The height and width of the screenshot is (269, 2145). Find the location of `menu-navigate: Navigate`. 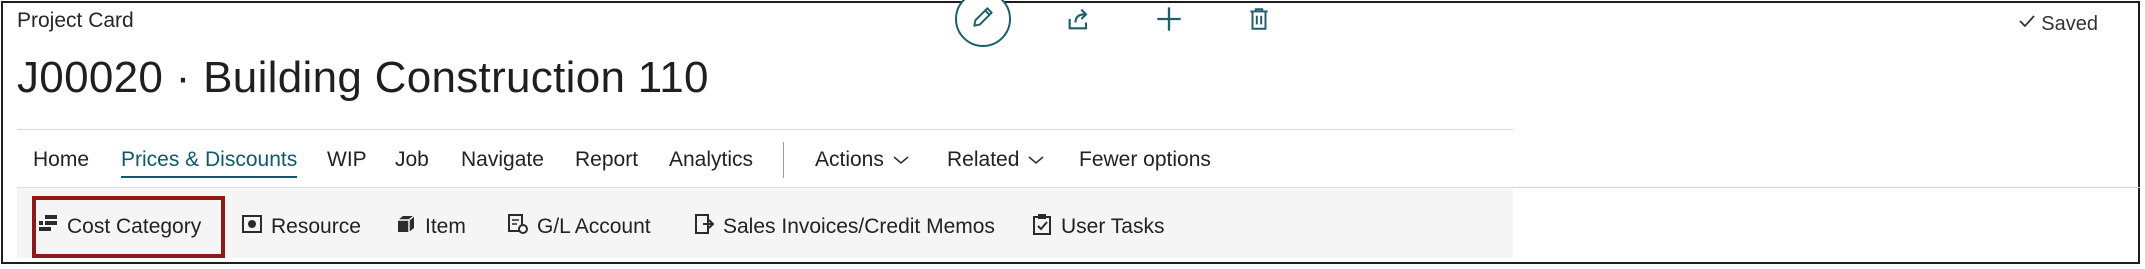

menu-navigate: Navigate is located at coordinates (502, 160).